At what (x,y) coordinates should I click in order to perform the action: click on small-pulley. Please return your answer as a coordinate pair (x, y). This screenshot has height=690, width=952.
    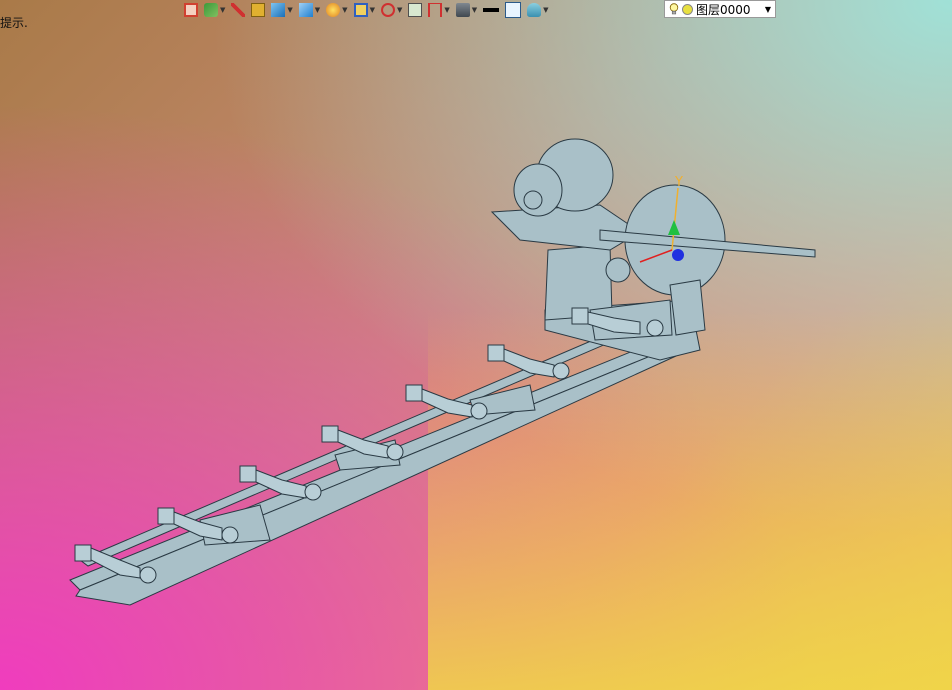
    Looking at the image, I should click on (618, 270).